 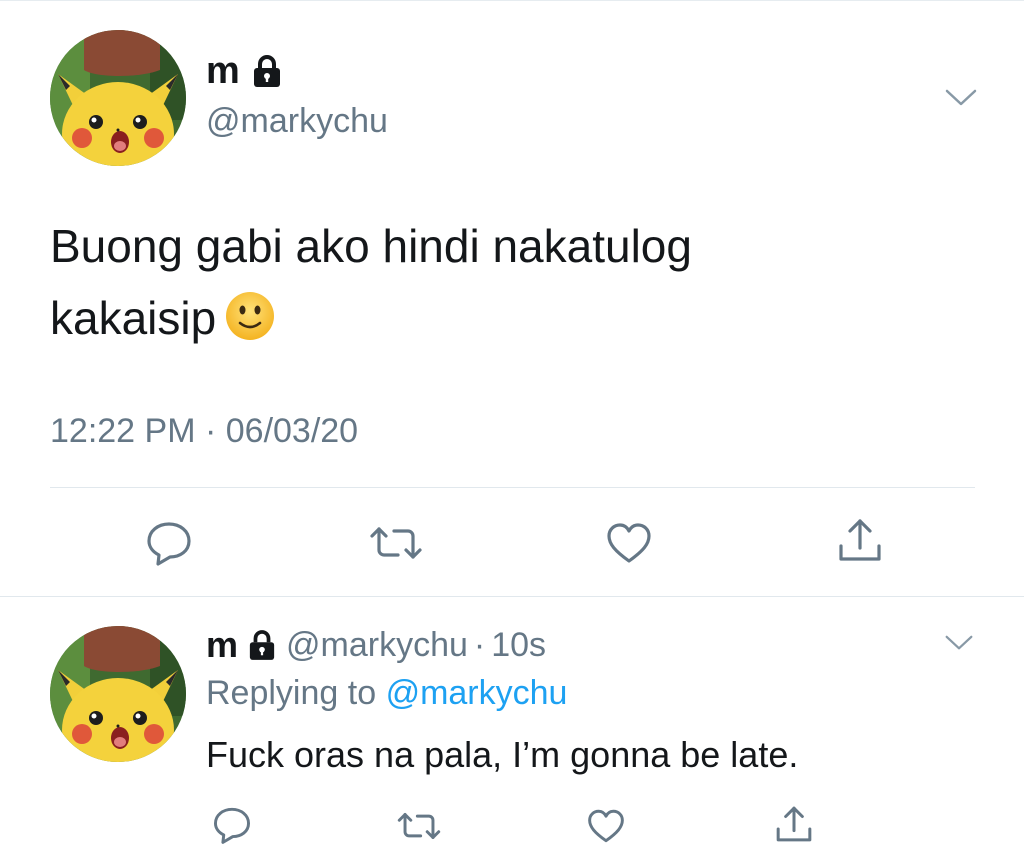 What do you see at coordinates (502, 754) in the screenshot?
I see `reply-text: Fuck oras na pala, I’m gonna be late.` at bounding box center [502, 754].